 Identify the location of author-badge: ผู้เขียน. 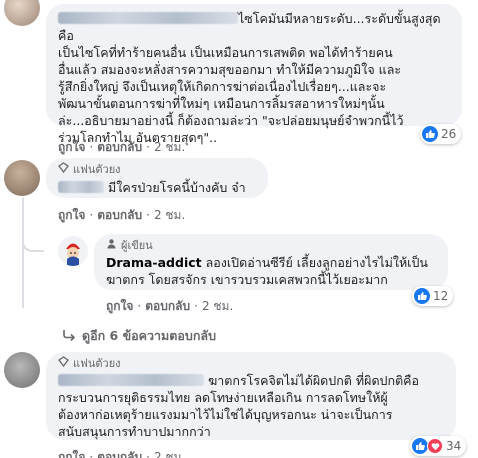
(271, 245).